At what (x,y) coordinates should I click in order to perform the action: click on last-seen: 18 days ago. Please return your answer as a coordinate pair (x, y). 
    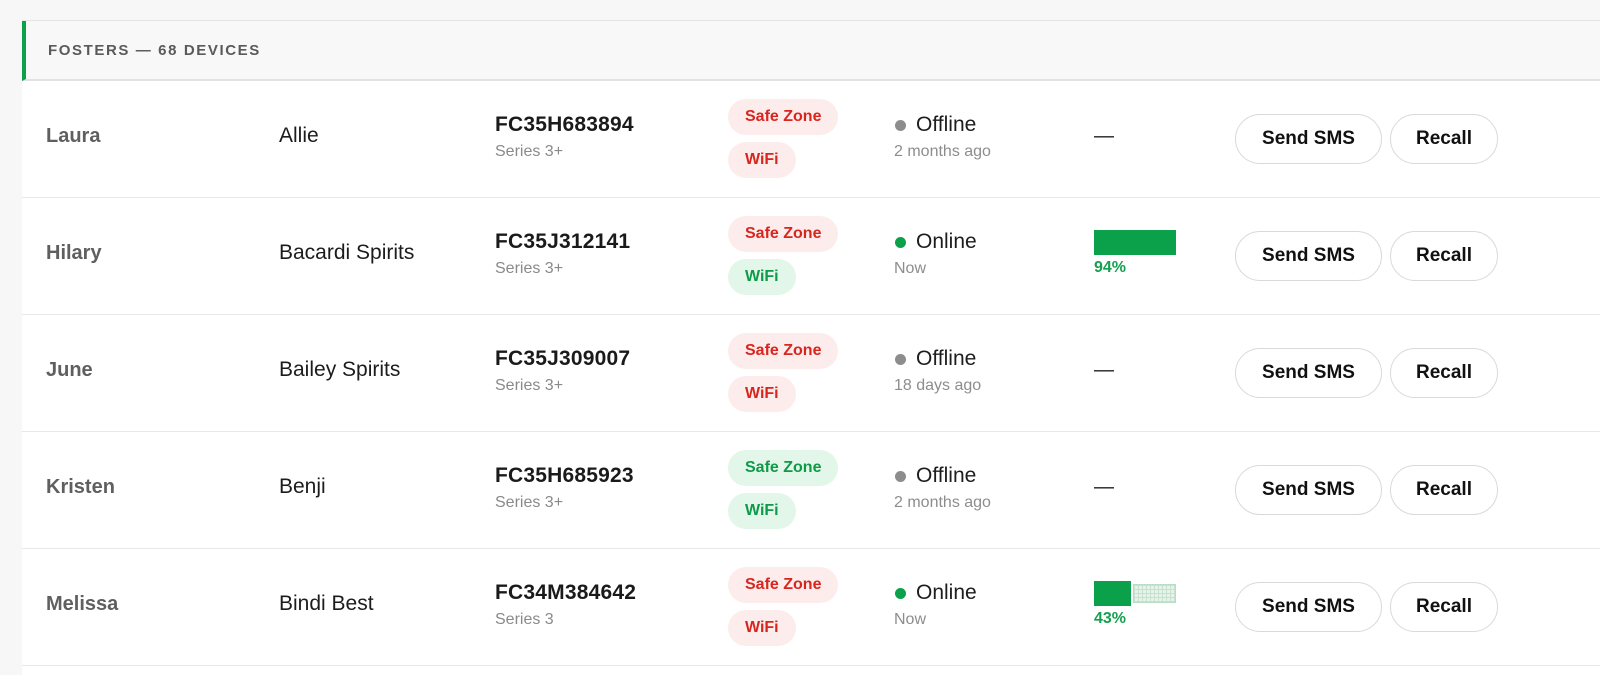
    Looking at the image, I should click on (938, 385).